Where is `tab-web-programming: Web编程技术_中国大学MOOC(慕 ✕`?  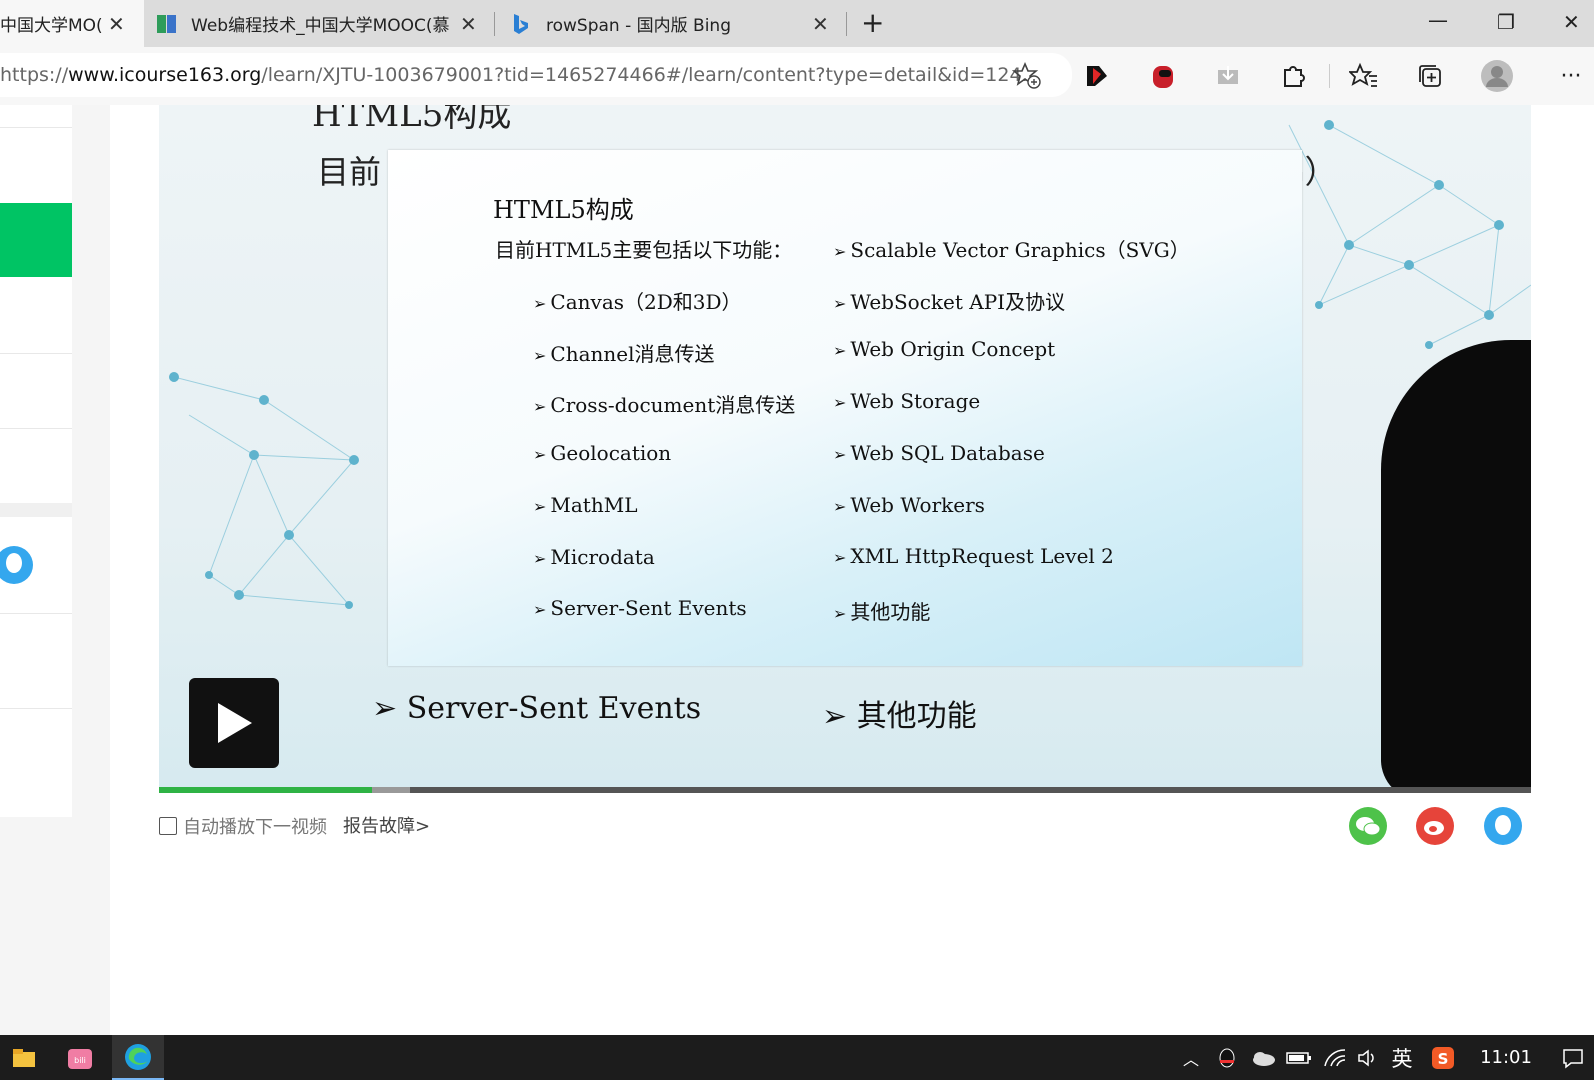
tab-web-programming: Web编程技术_中国大学MOOC(慕 ✕ is located at coordinates (325, 23).